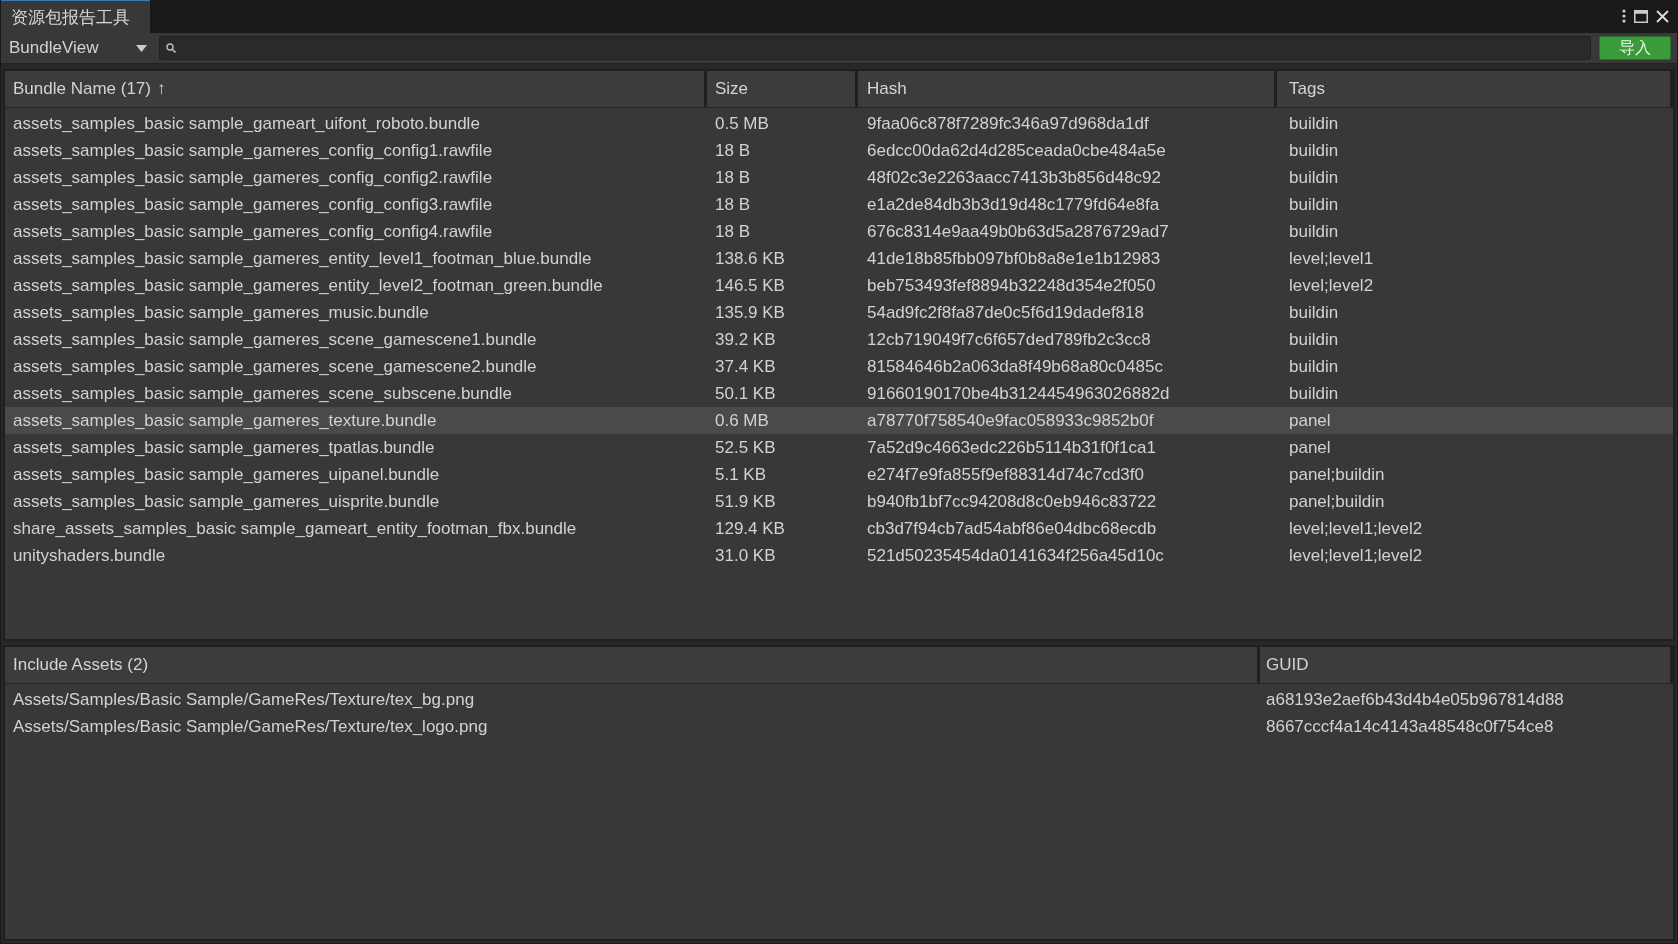  What do you see at coordinates (839, 123) in the screenshot?
I see `table-row: assets_samples_basic sample_gameart_uifont_roboto.bundle 0.5 MB 9faa06c878f7289fc346a97d968da1df buildin` at bounding box center [839, 123].